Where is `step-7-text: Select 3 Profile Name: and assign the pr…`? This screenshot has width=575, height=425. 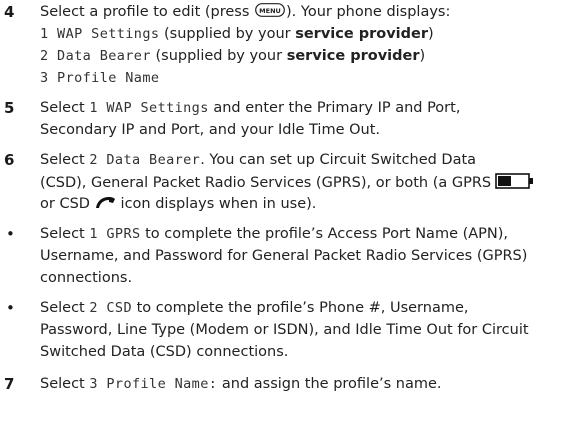
step-7-text: Select 3 Profile Name: and assign the pr… is located at coordinates (241, 384).